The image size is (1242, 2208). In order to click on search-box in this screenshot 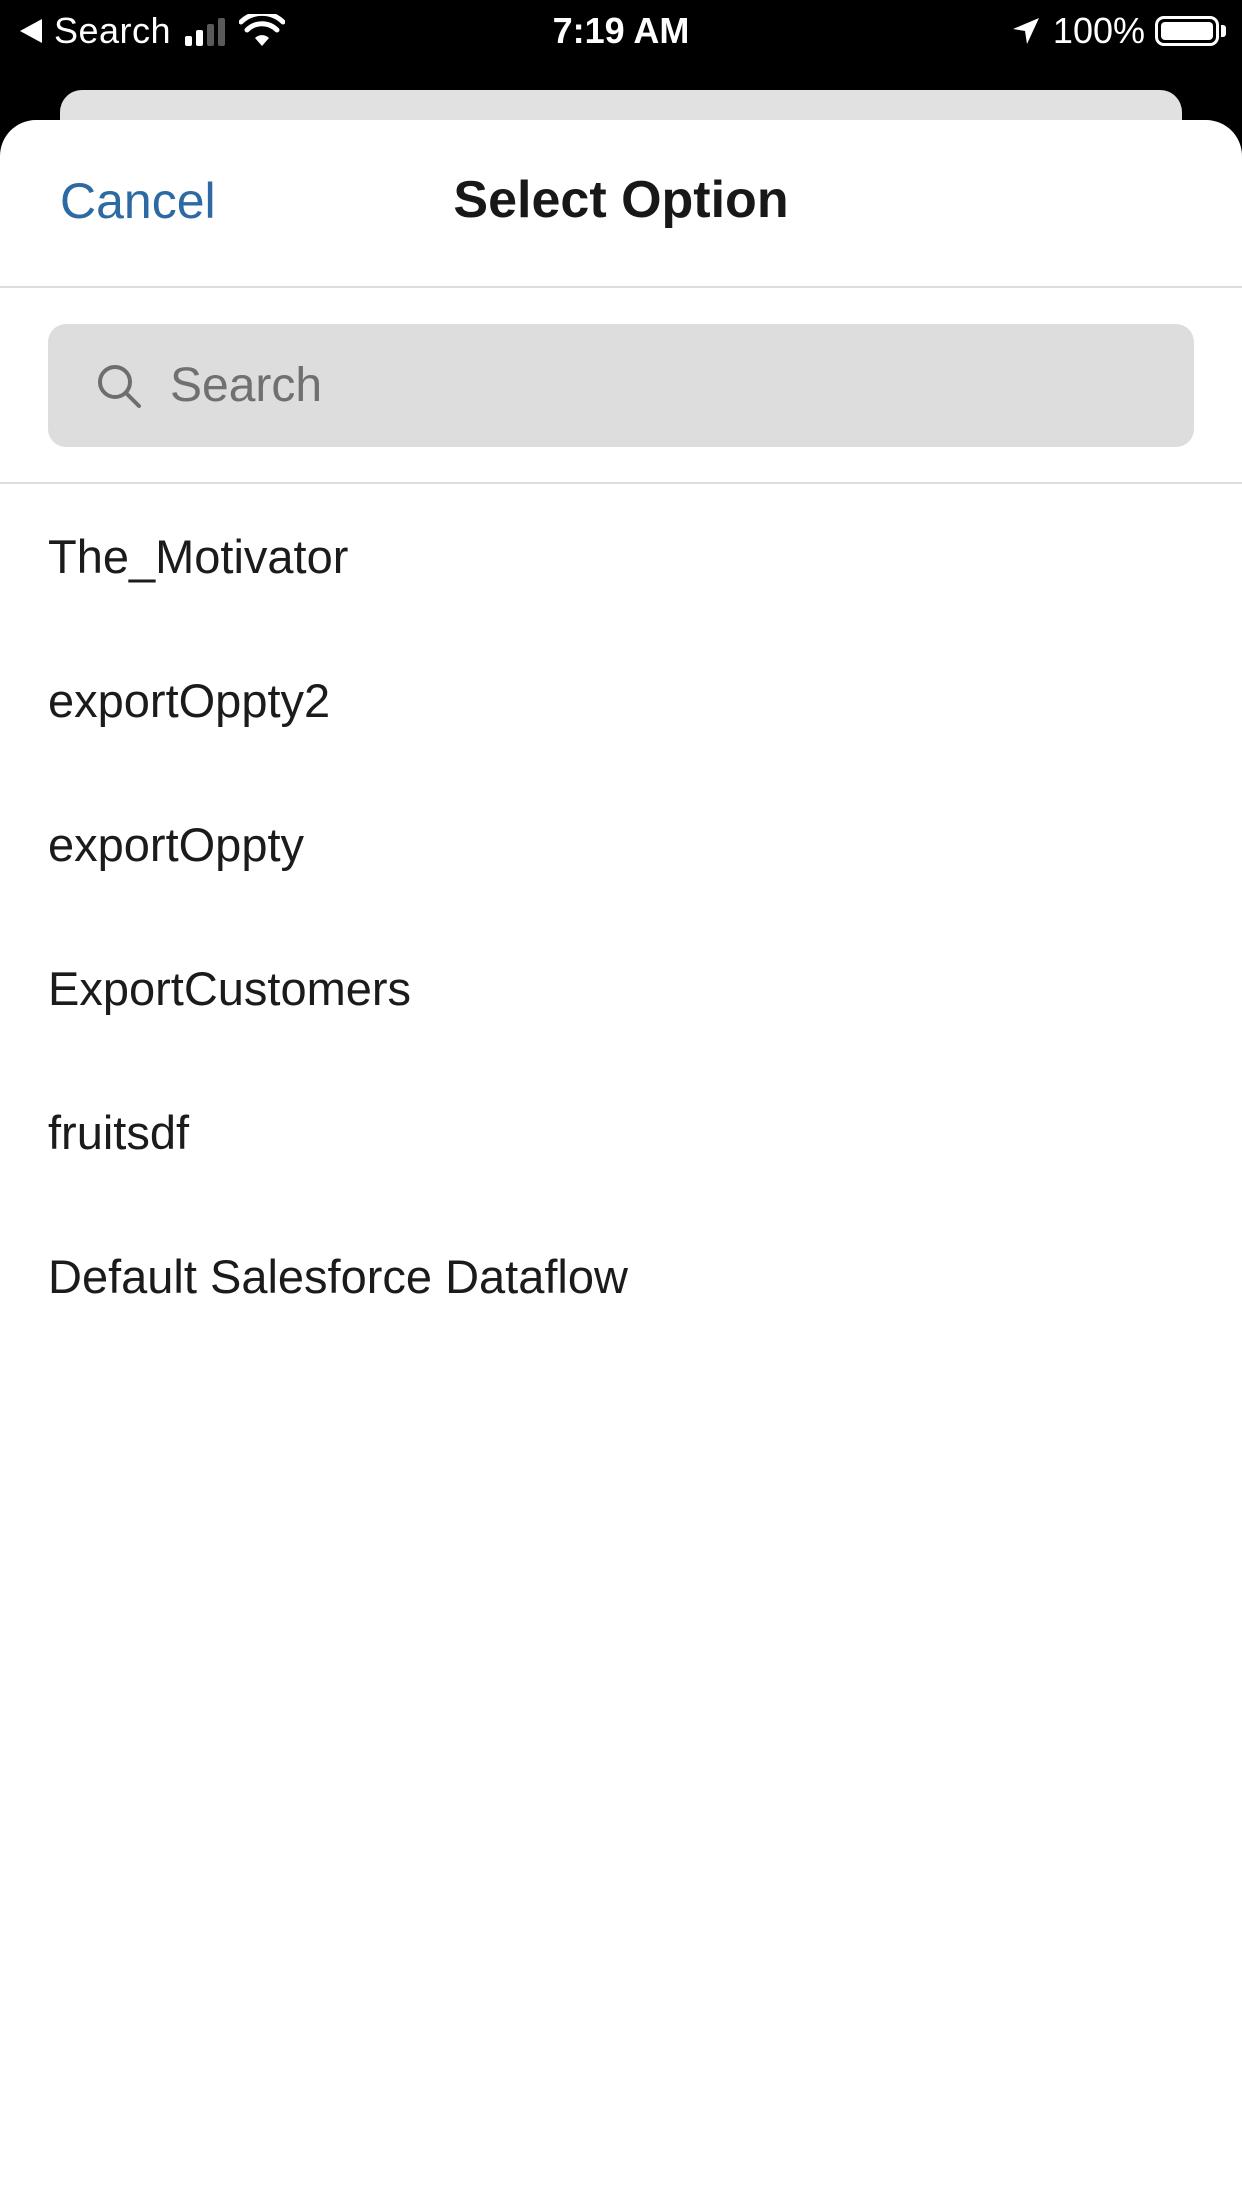, I will do `click(621, 385)`.